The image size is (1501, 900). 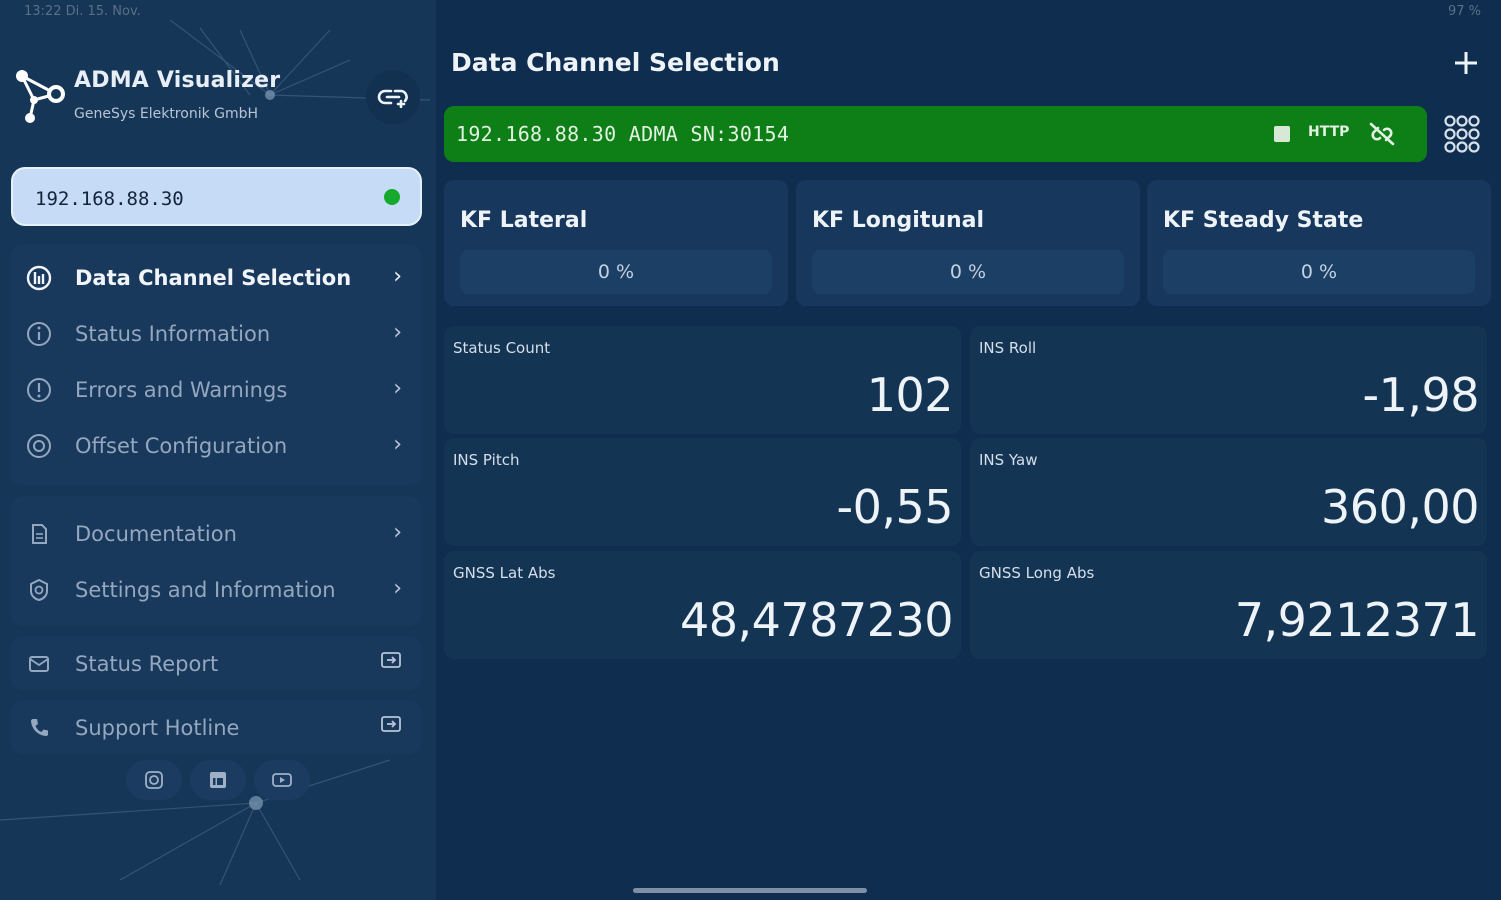 What do you see at coordinates (177, 80) in the screenshot?
I see `app-title: ADMA Visualizer` at bounding box center [177, 80].